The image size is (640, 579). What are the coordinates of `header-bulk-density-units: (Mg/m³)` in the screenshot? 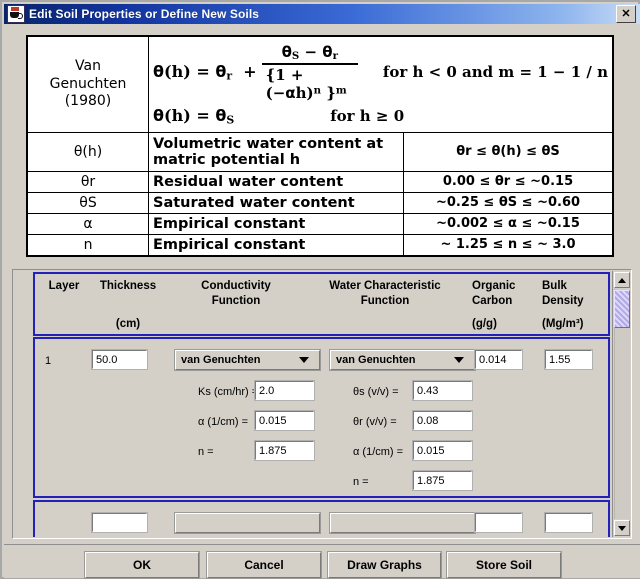 It's located at (563, 324).